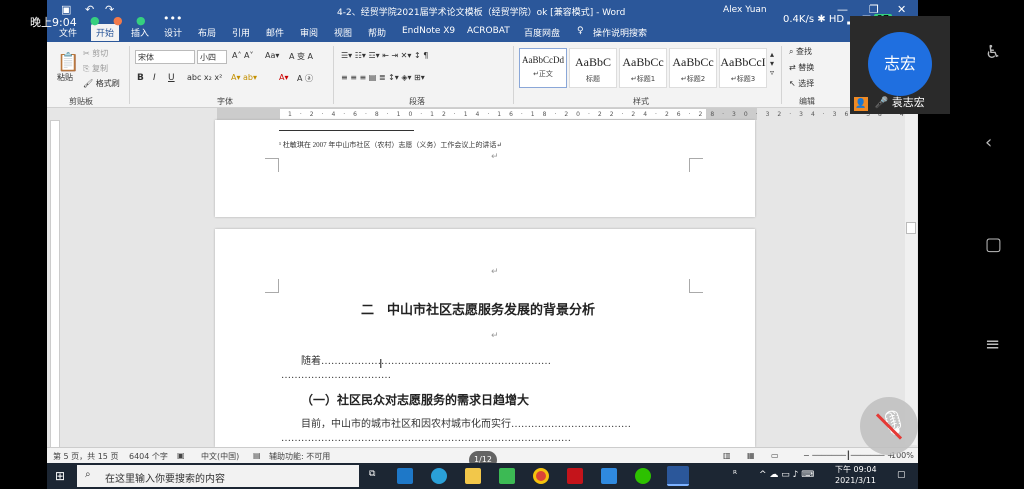 This screenshot has height=489, width=1024. What do you see at coordinates (881, 102) in the screenshot?
I see `microphone-icon: 🎤` at bounding box center [881, 102].